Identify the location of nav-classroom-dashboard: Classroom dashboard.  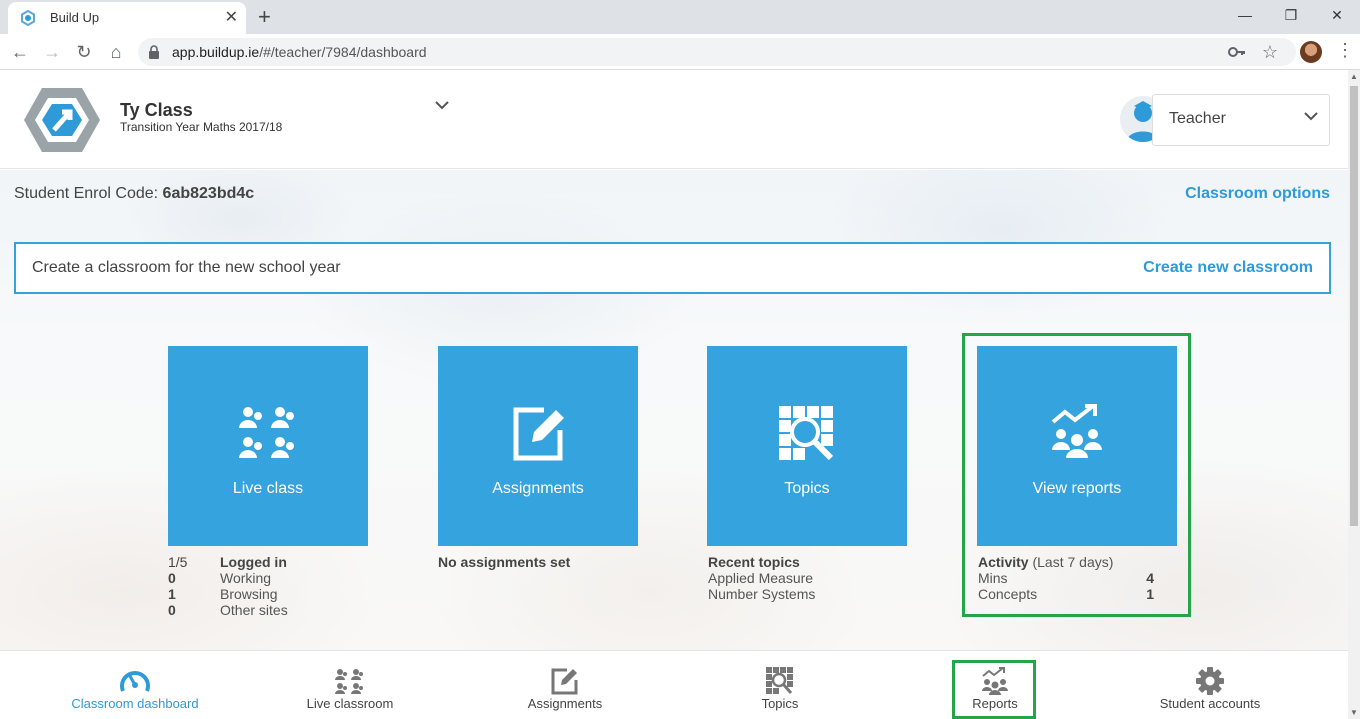
(135, 685).